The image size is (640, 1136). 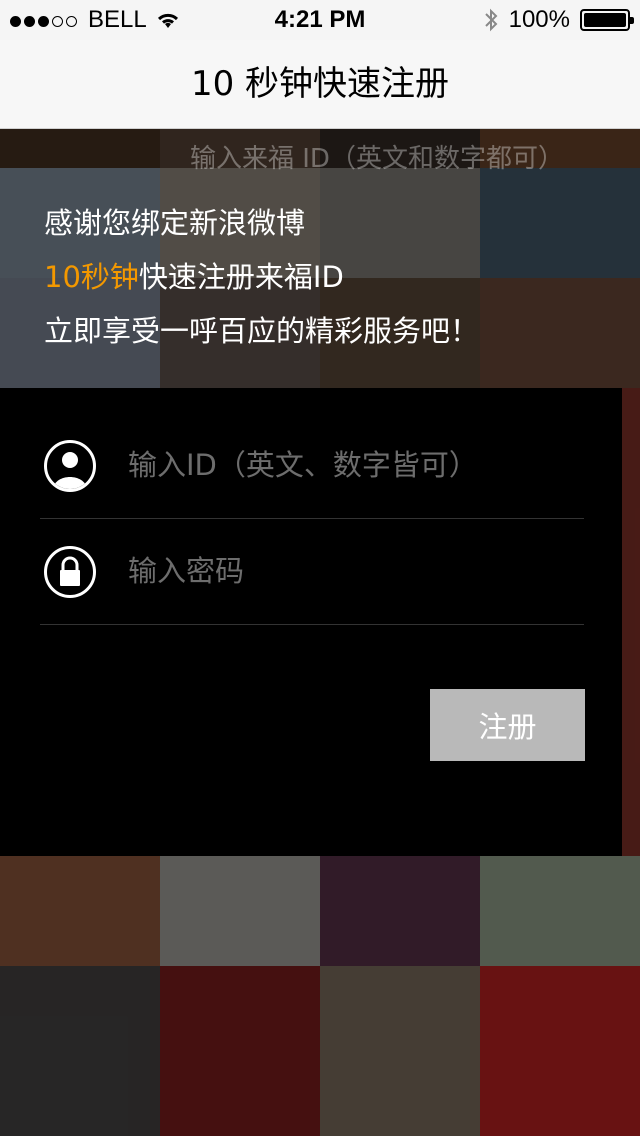 I want to click on intro-line-2: 10秒钟快速注册来福ID, so click(x=261, y=277).